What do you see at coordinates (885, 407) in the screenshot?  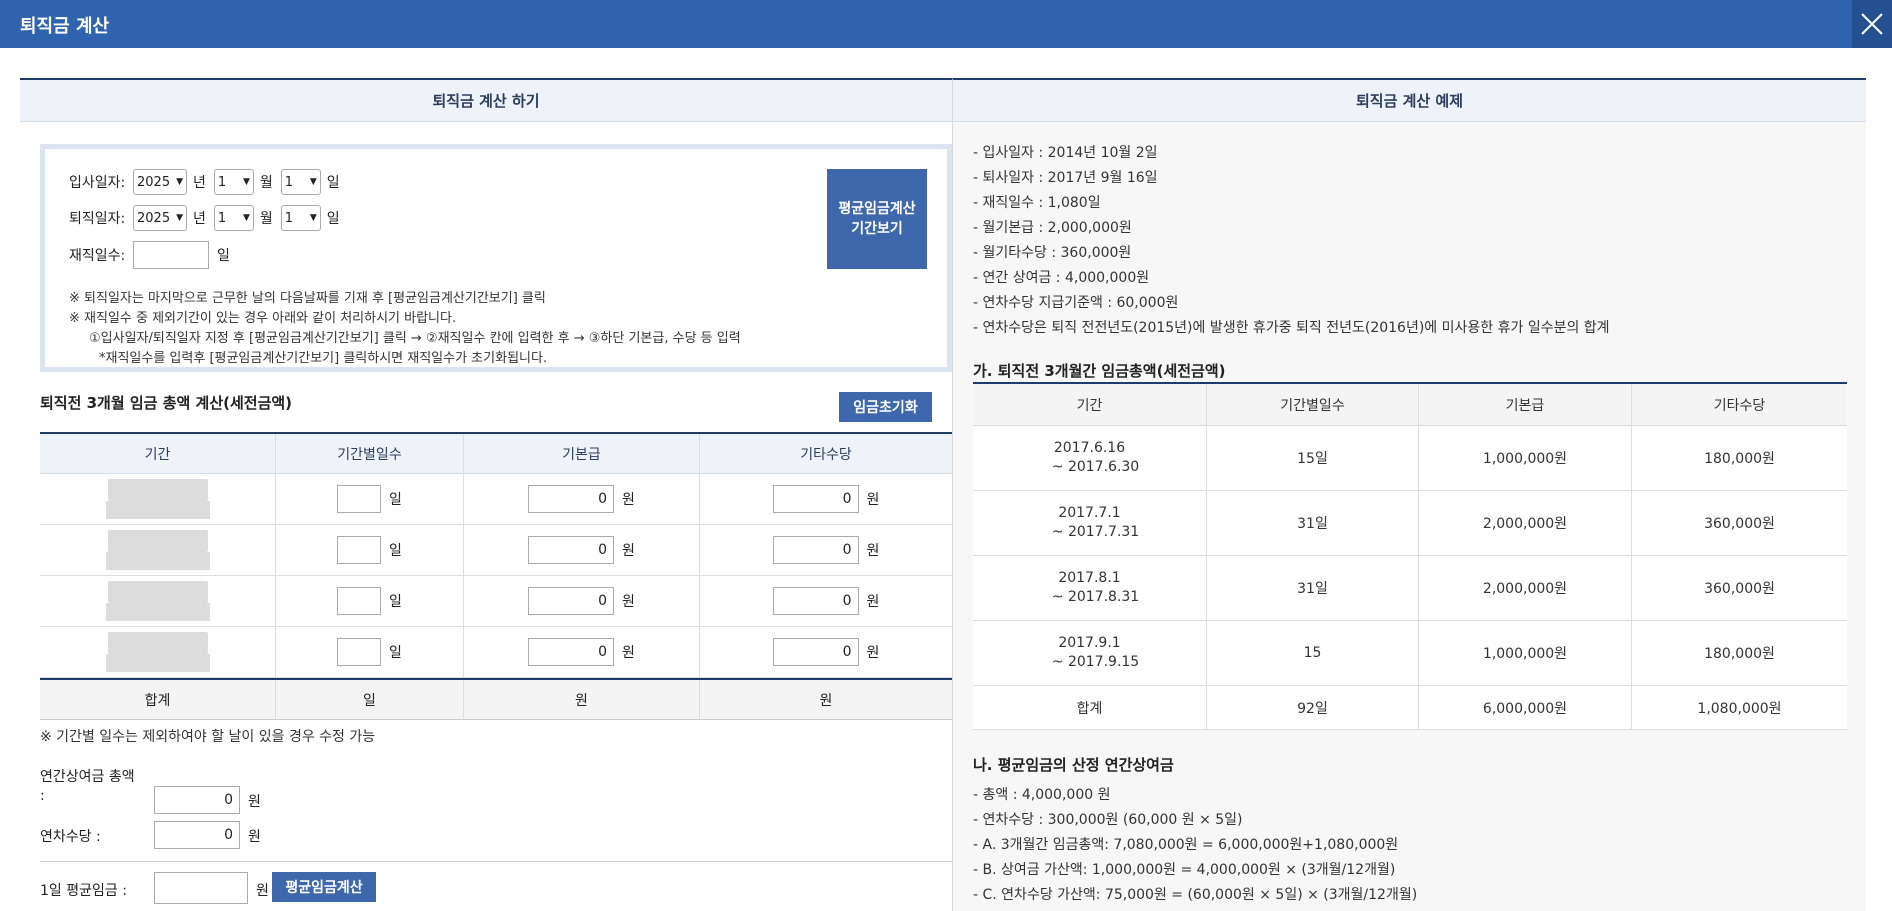 I see `reset-wage-button: 임금초기화` at bounding box center [885, 407].